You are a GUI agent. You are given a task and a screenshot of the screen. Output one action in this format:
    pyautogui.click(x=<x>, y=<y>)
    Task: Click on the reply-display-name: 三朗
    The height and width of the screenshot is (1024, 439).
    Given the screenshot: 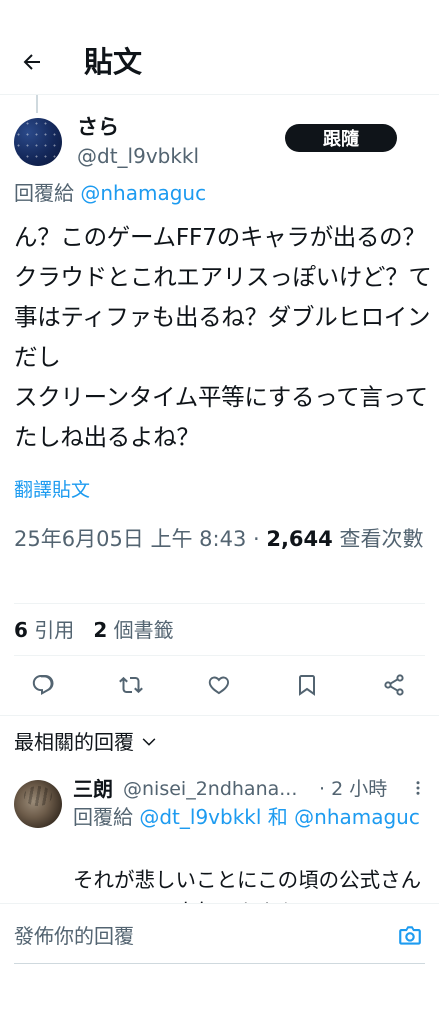 What is the action you would take?
    pyautogui.click(x=93, y=789)
    